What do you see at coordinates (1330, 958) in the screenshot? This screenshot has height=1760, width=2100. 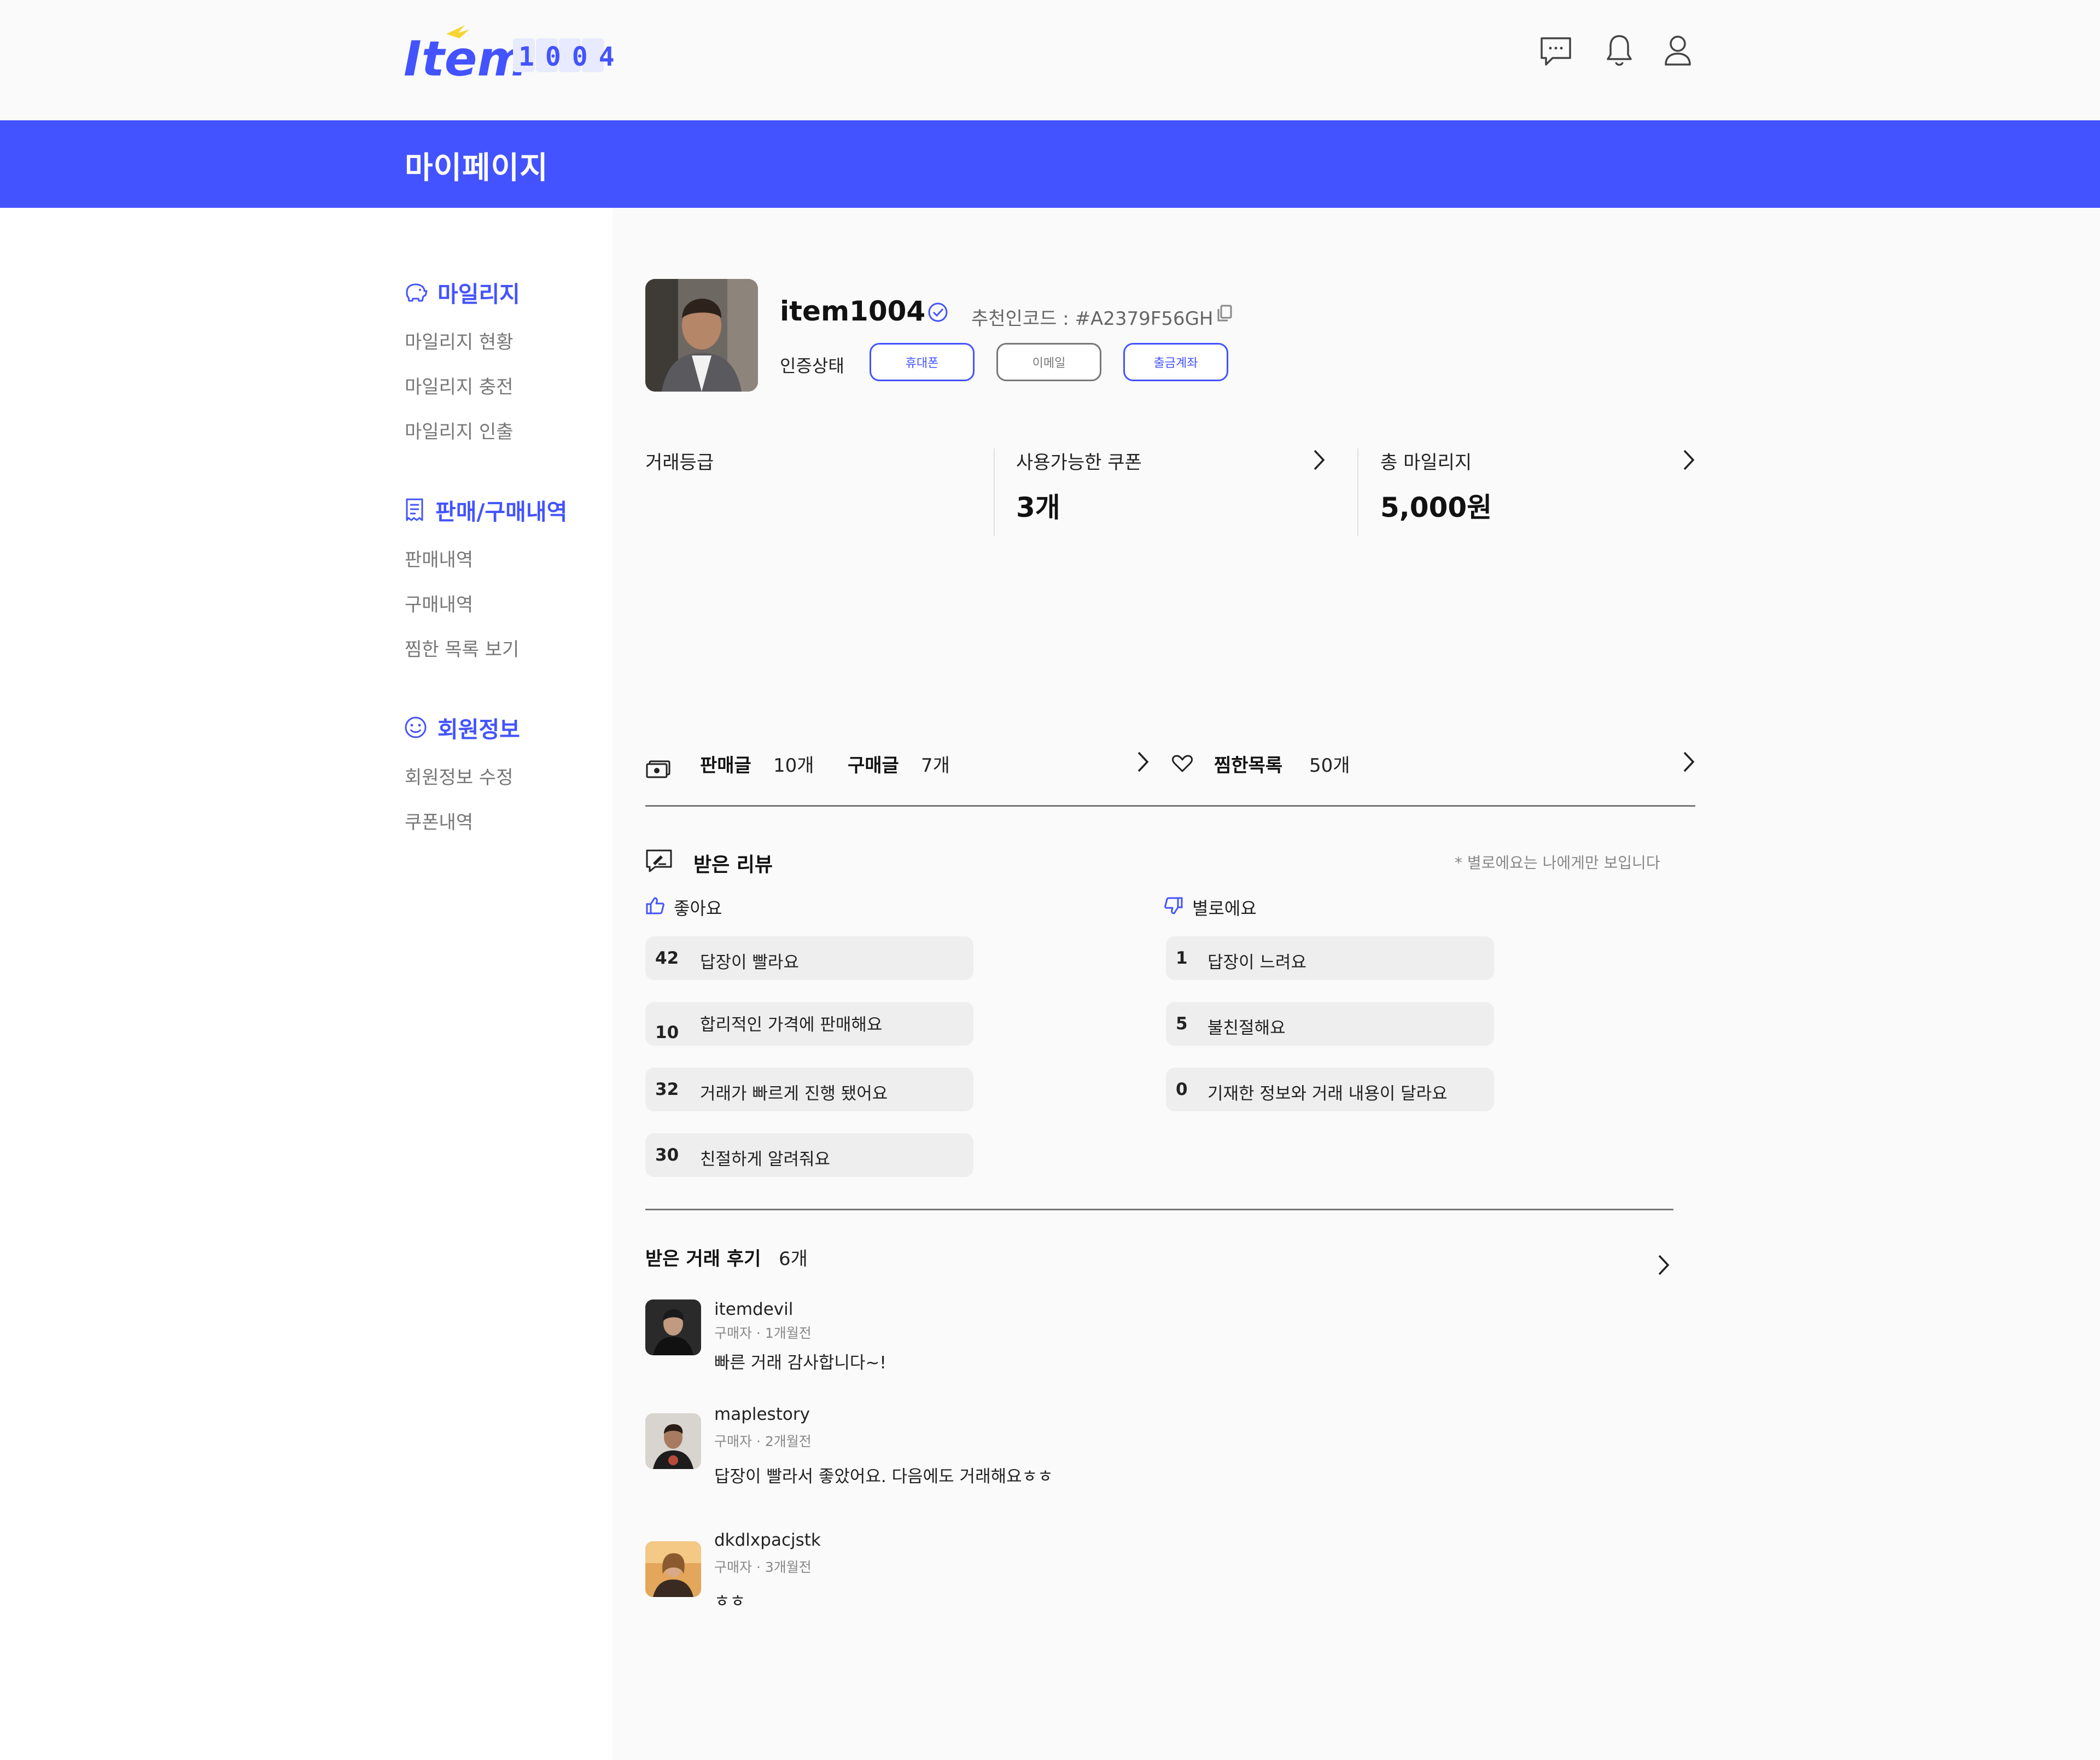 I see `bad-review-item: 1 답장이 느려요` at bounding box center [1330, 958].